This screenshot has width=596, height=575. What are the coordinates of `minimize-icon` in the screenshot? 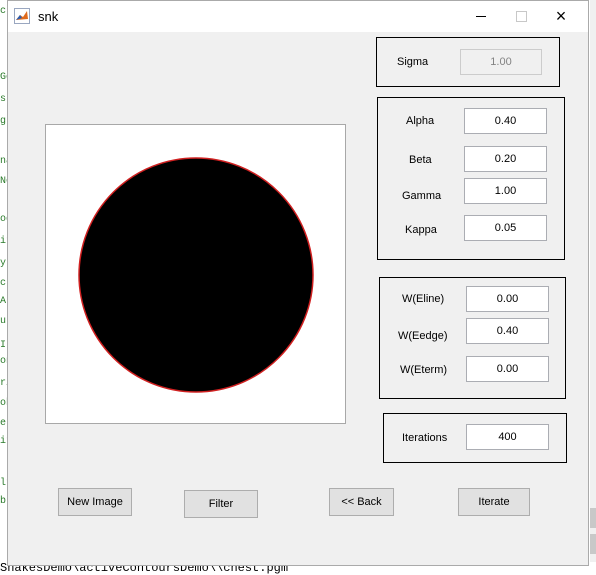 It's located at (481, 16).